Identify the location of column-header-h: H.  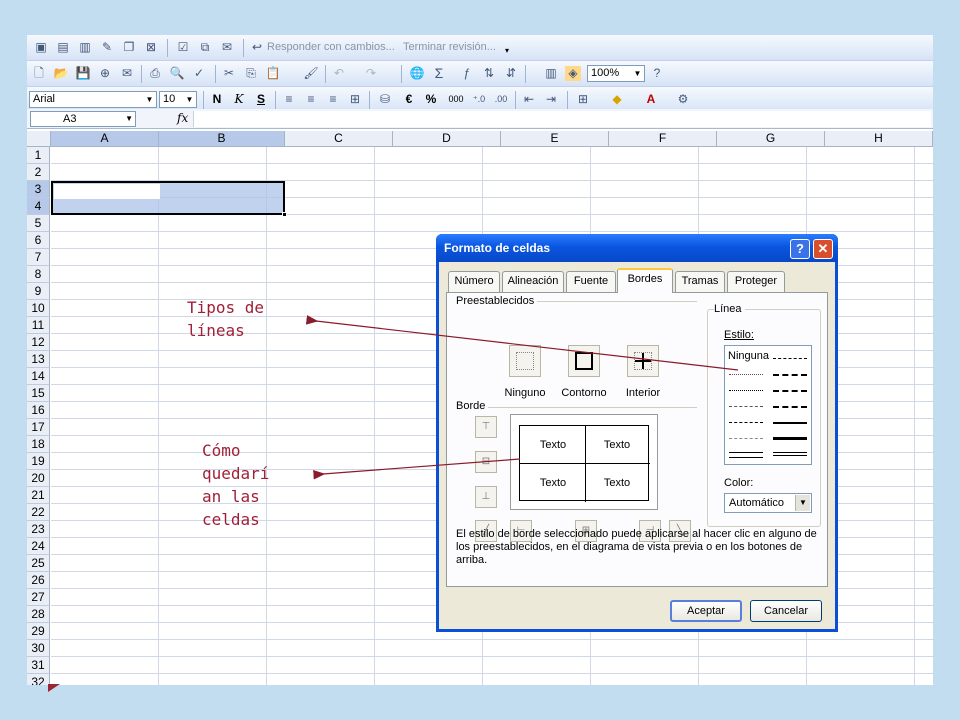
(879, 139).